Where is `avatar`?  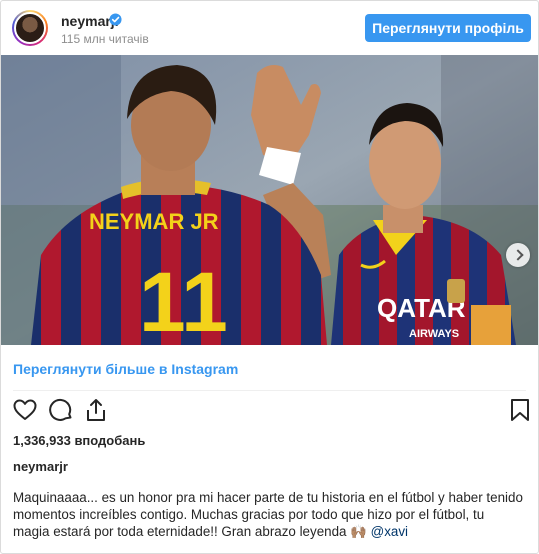
avatar is located at coordinates (30, 28).